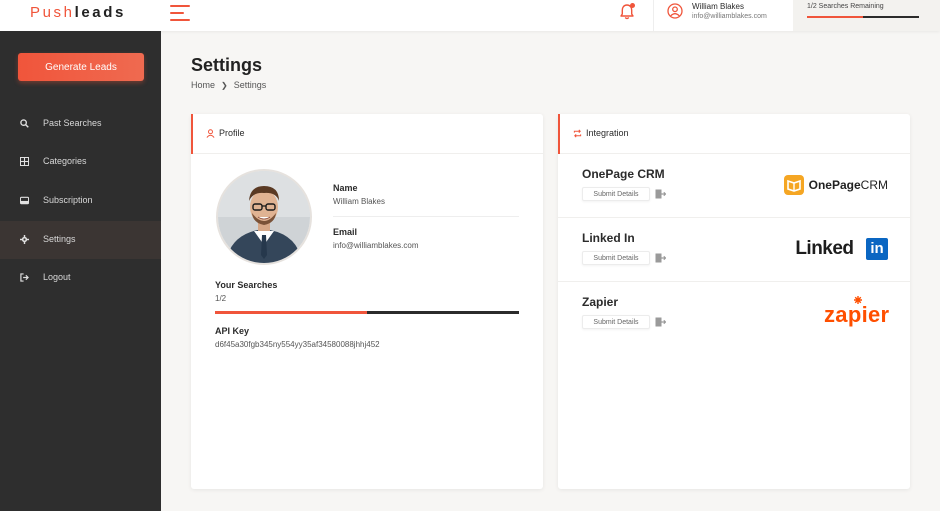 The height and width of the screenshot is (511, 940). Describe the element at coordinates (24, 239) in the screenshot. I see `gear-icon` at that location.